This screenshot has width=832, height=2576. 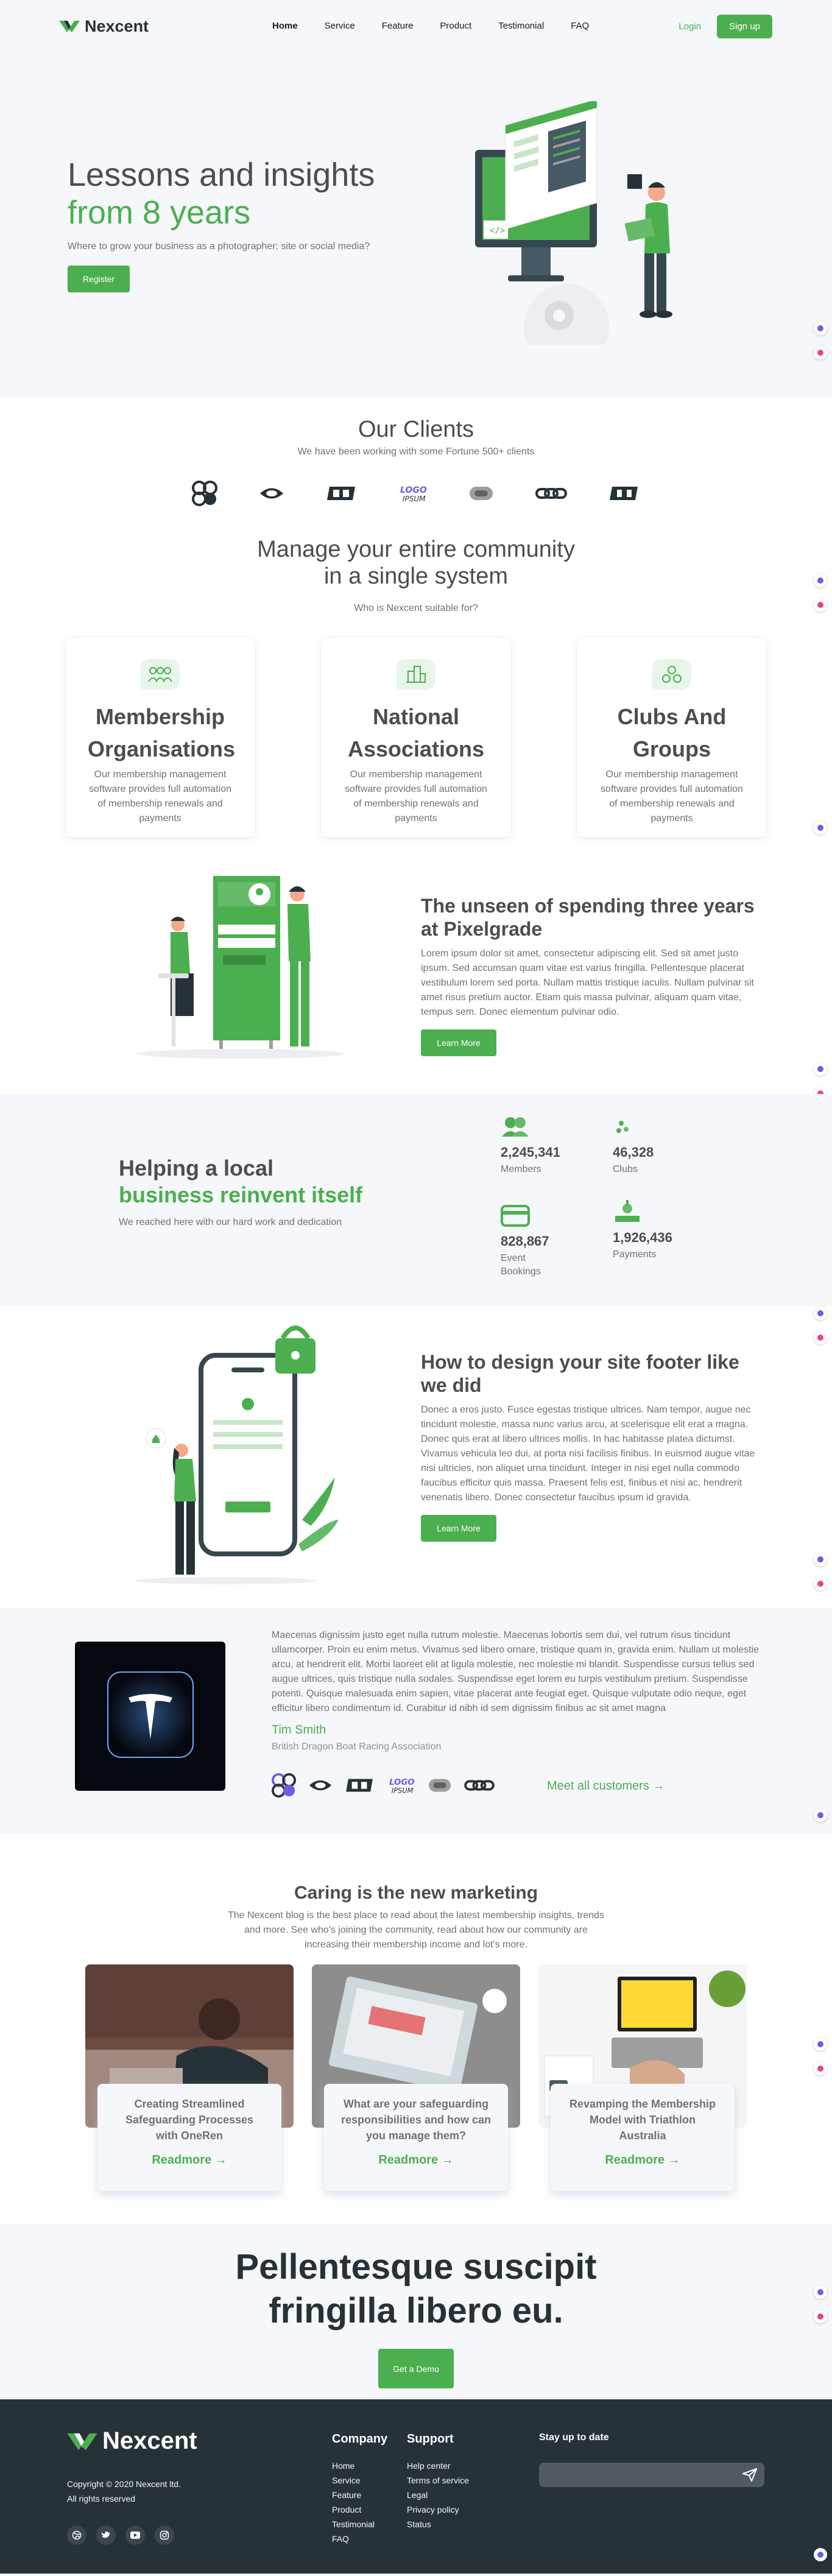 I want to click on brand-logo: Nexcent, so click(x=104, y=26).